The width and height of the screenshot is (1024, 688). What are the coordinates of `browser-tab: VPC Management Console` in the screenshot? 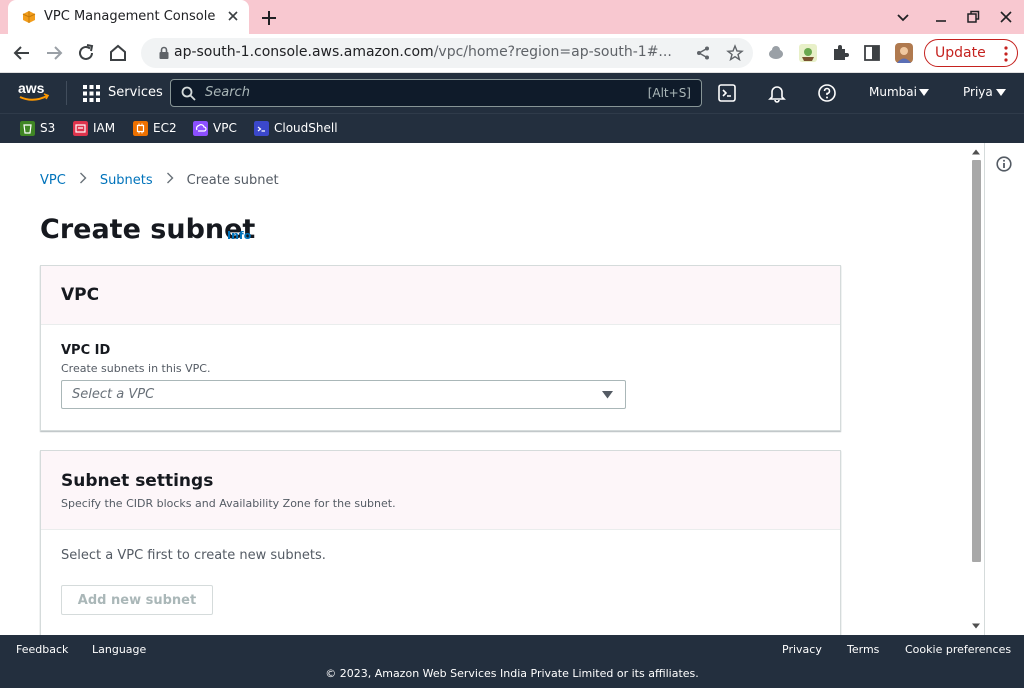 It's located at (128, 17).